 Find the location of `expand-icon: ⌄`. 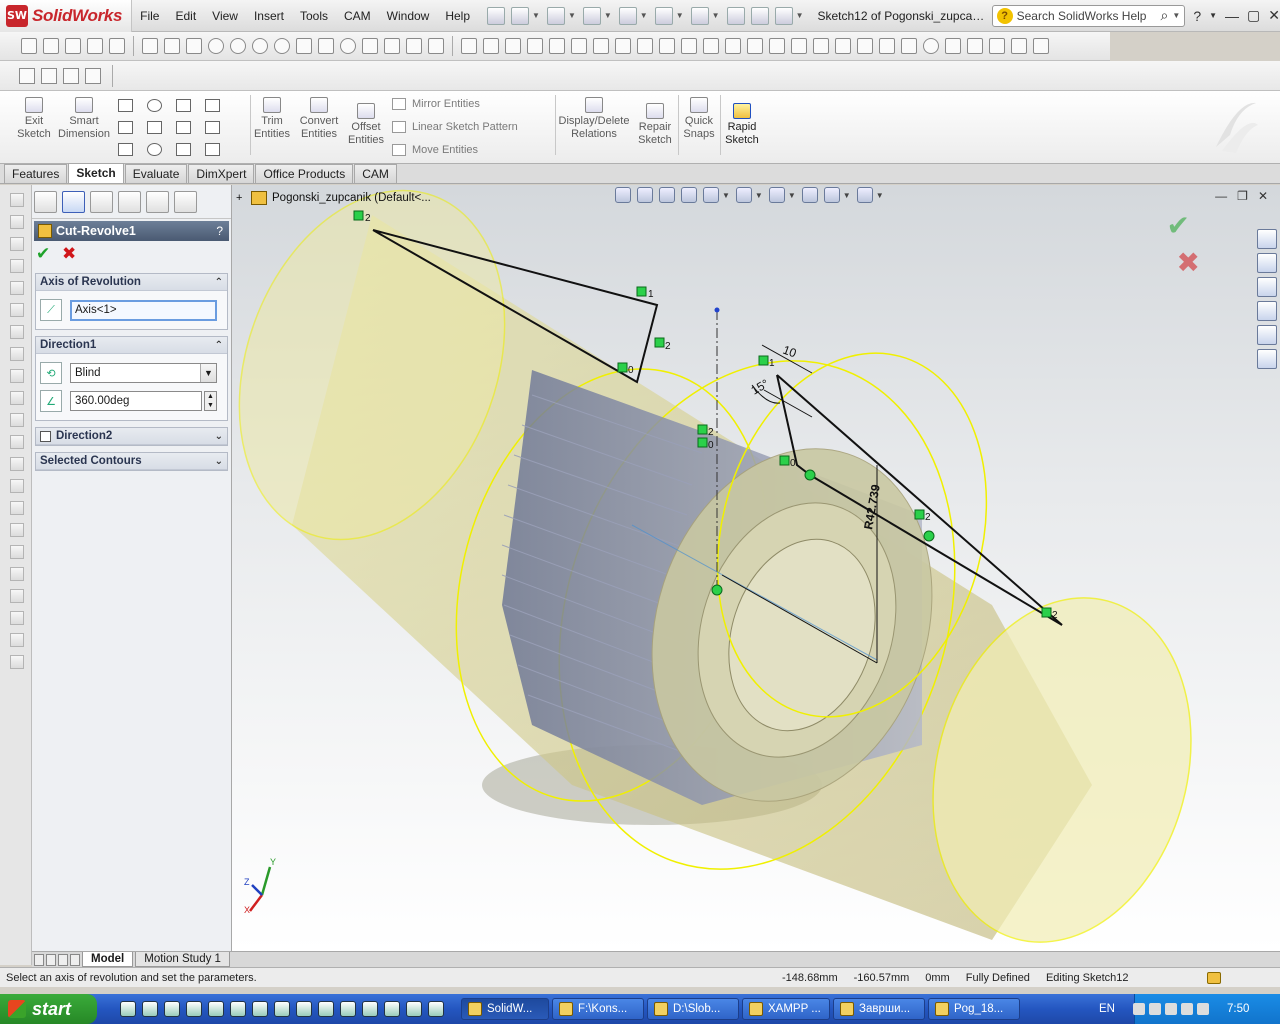

expand-icon: ⌄ is located at coordinates (219, 461).